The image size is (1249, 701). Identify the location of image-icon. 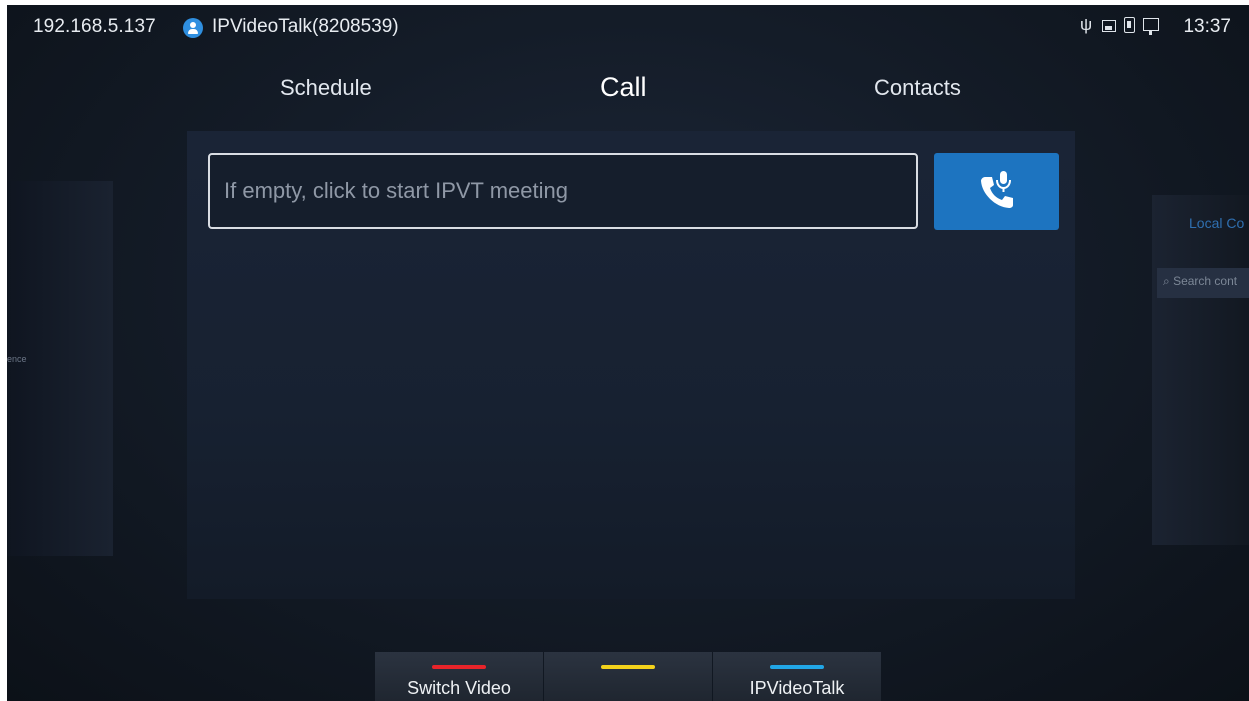
(1109, 26).